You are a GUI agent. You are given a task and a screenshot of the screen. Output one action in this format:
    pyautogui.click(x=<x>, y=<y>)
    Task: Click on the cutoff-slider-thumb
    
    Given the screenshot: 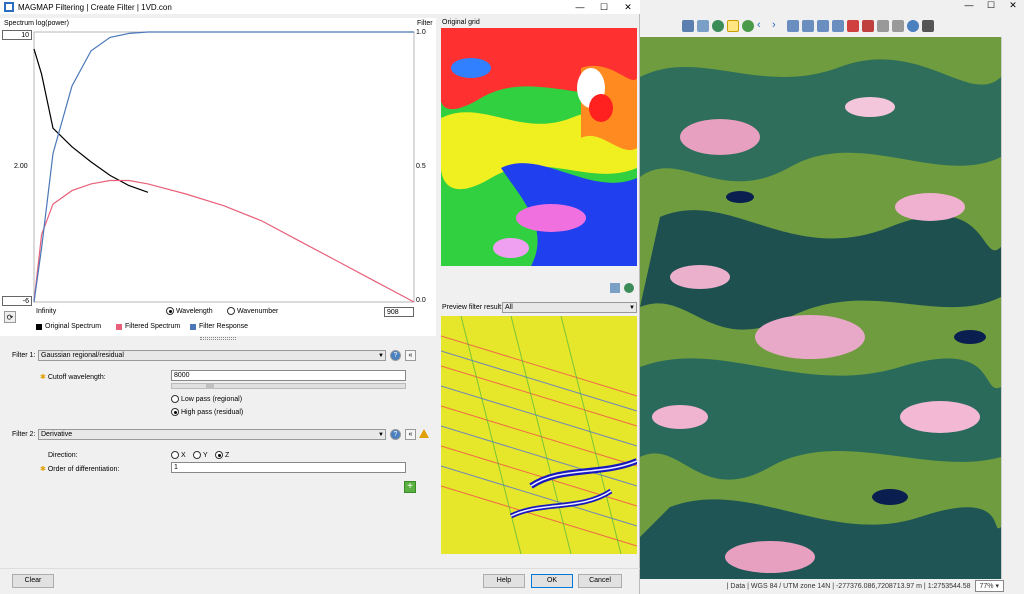 What is the action you would take?
    pyautogui.click(x=210, y=386)
    